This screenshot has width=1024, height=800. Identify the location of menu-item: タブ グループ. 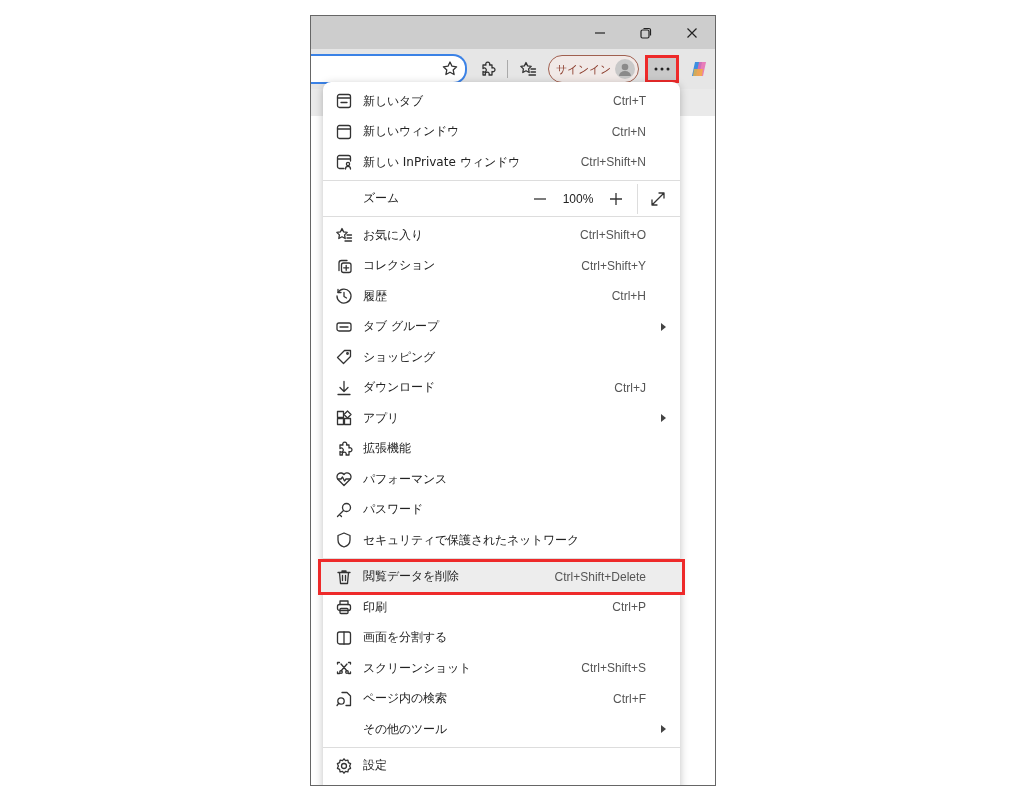
(501, 326).